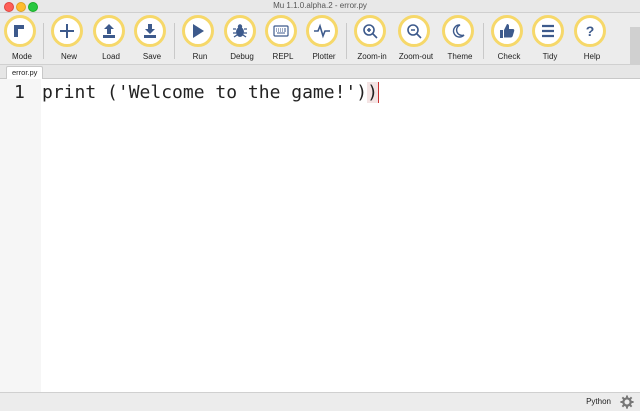 Image resolution: width=640 pixels, height=411 pixels. What do you see at coordinates (322, 31) in the screenshot?
I see `pulse-icon` at bounding box center [322, 31].